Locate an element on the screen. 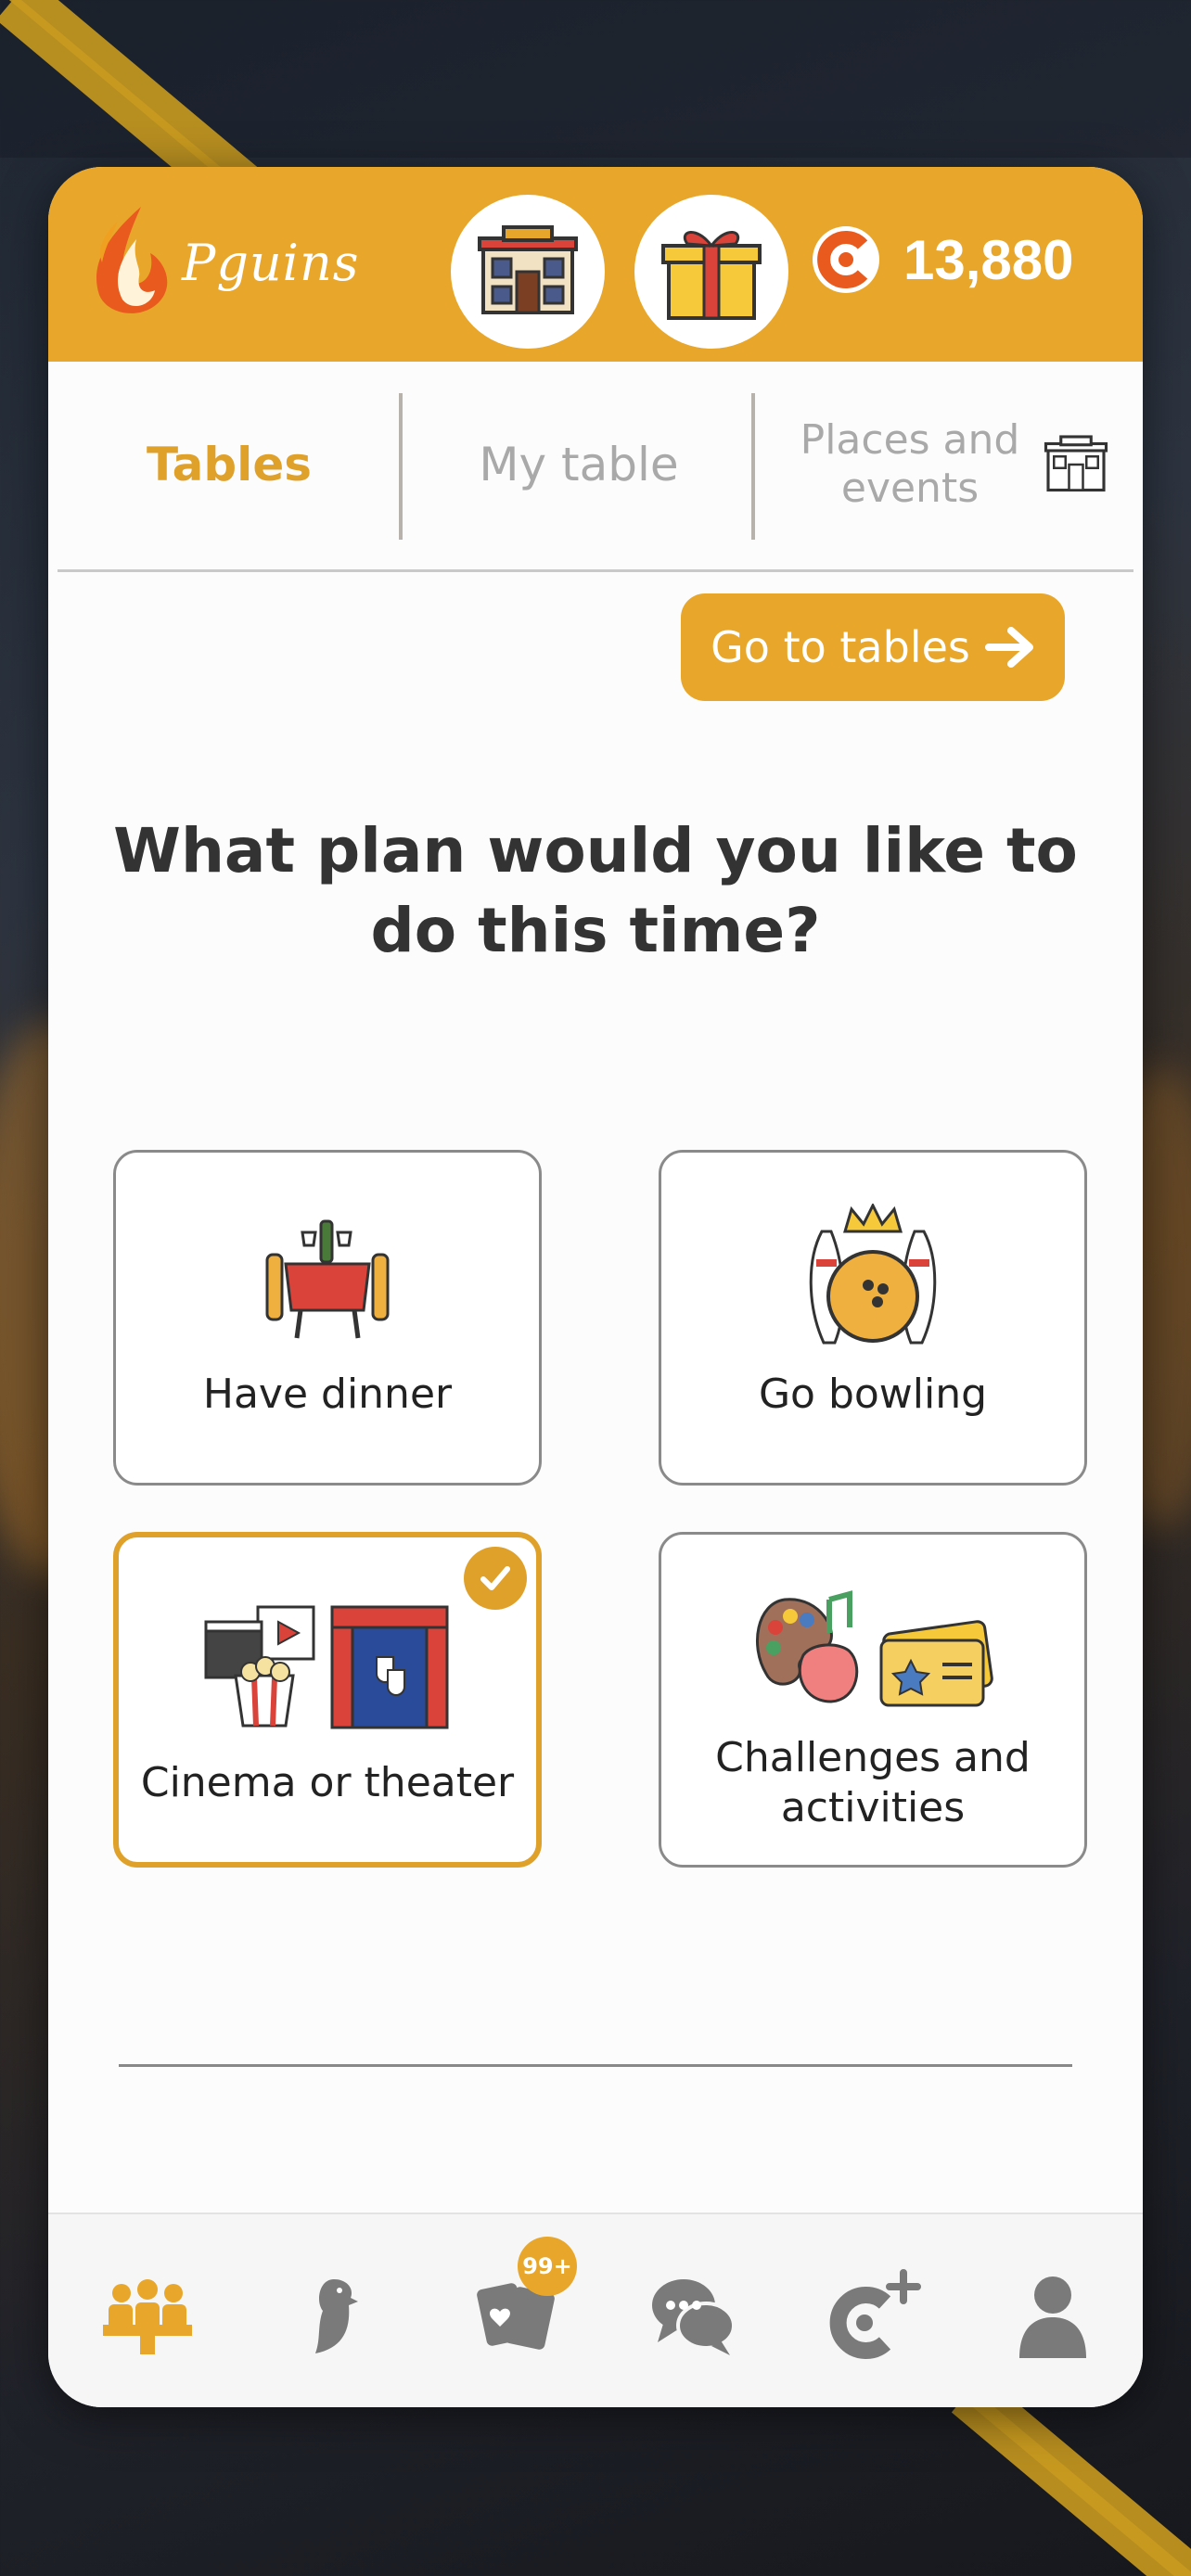  tab-my-table: My table is located at coordinates (579, 465).